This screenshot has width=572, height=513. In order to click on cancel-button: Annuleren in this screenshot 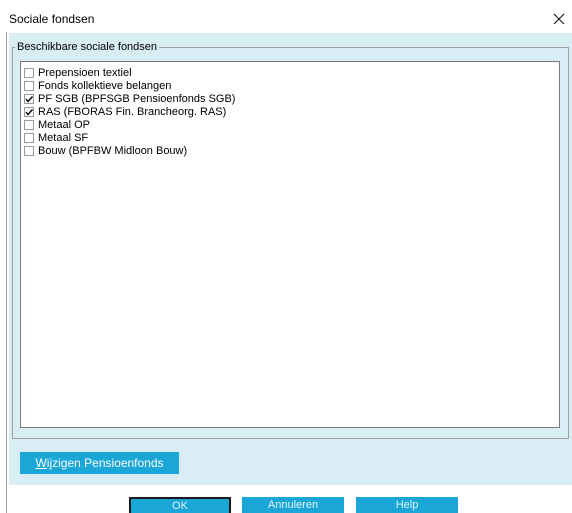, I will do `click(293, 505)`.